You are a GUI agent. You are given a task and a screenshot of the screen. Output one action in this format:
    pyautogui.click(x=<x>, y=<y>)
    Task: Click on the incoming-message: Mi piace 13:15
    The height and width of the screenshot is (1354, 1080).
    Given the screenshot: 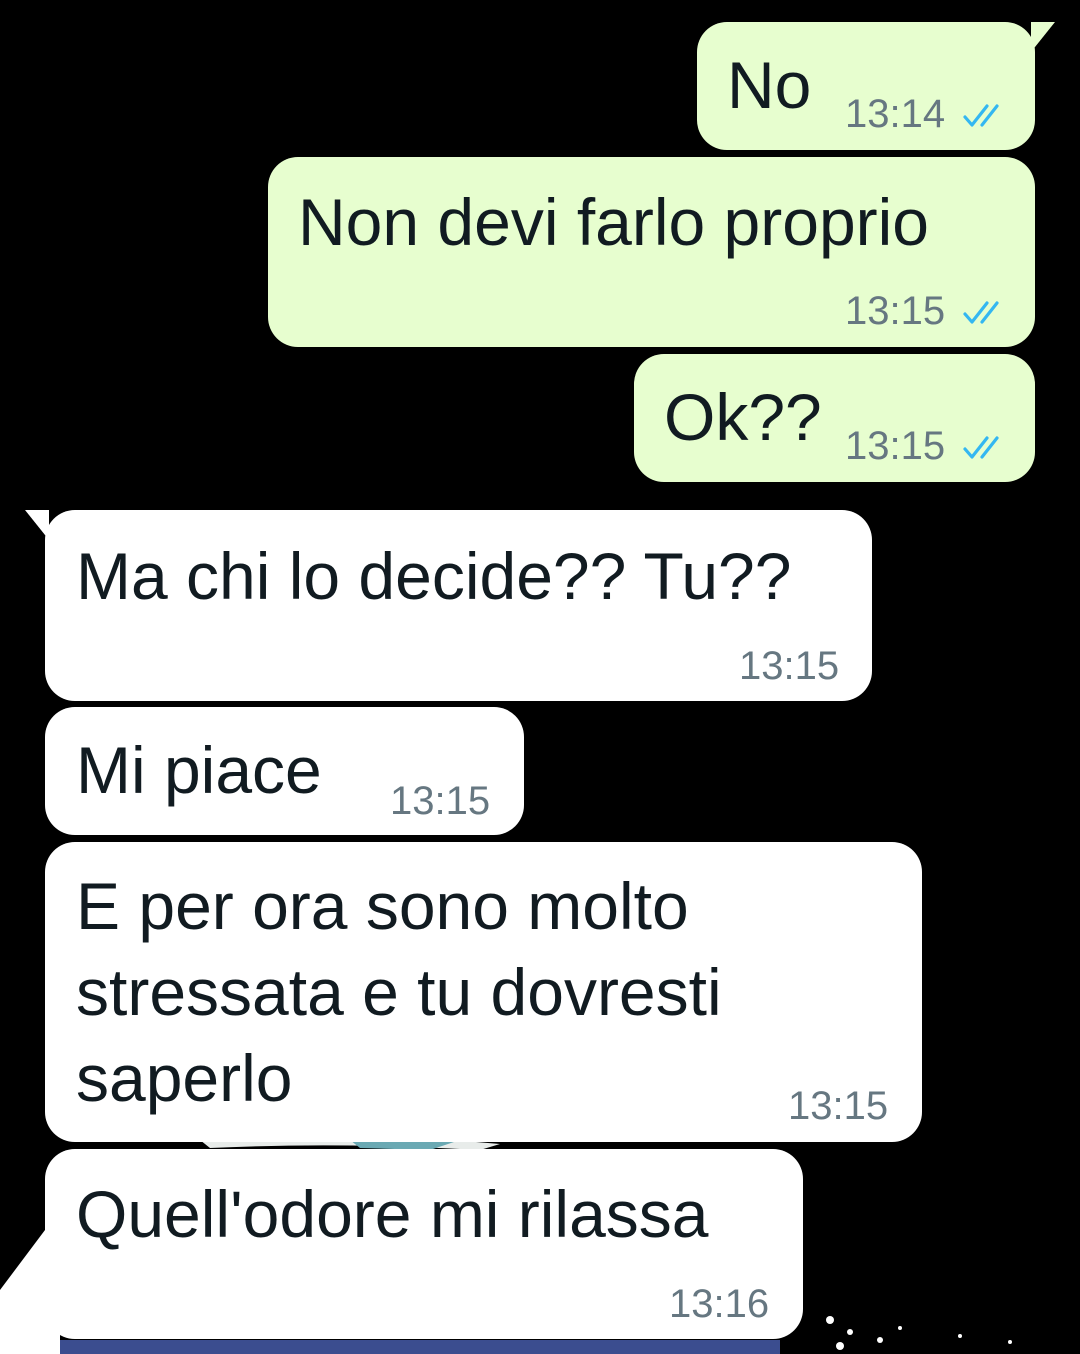 What is the action you would take?
    pyautogui.click(x=284, y=771)
    